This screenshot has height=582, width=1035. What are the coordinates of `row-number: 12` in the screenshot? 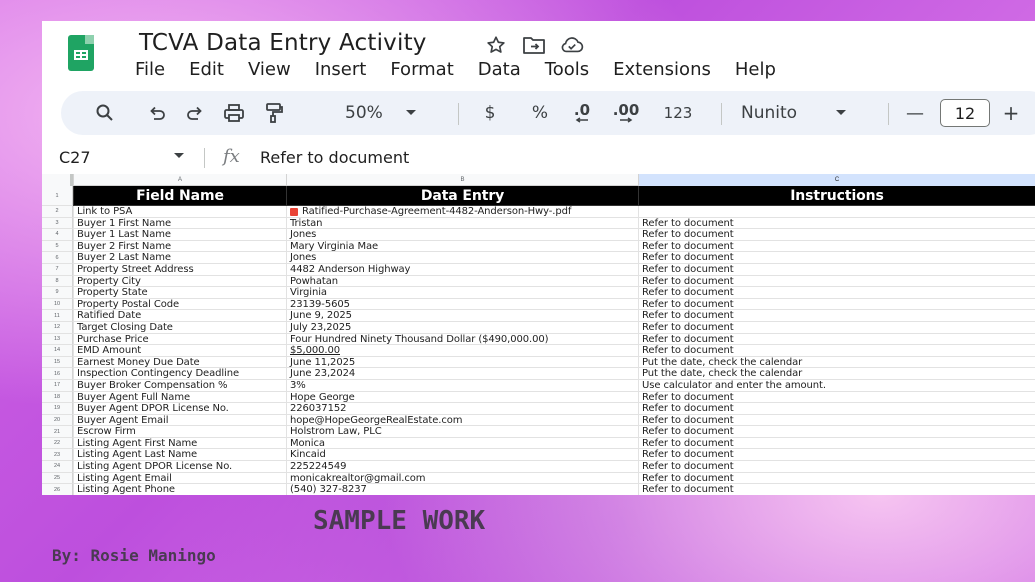 It's located at (57, 327).